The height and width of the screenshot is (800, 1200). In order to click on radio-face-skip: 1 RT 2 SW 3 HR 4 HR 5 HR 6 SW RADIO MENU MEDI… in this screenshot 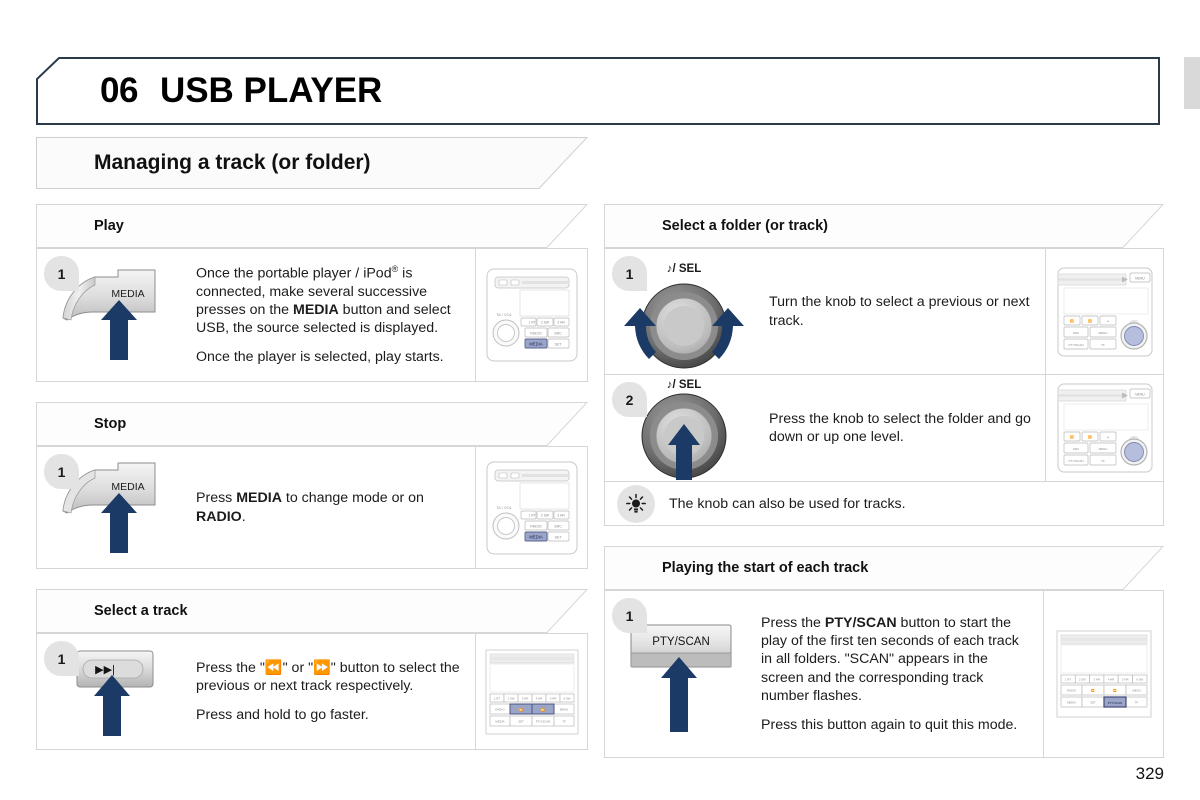, I will do `click(531, 691)`.